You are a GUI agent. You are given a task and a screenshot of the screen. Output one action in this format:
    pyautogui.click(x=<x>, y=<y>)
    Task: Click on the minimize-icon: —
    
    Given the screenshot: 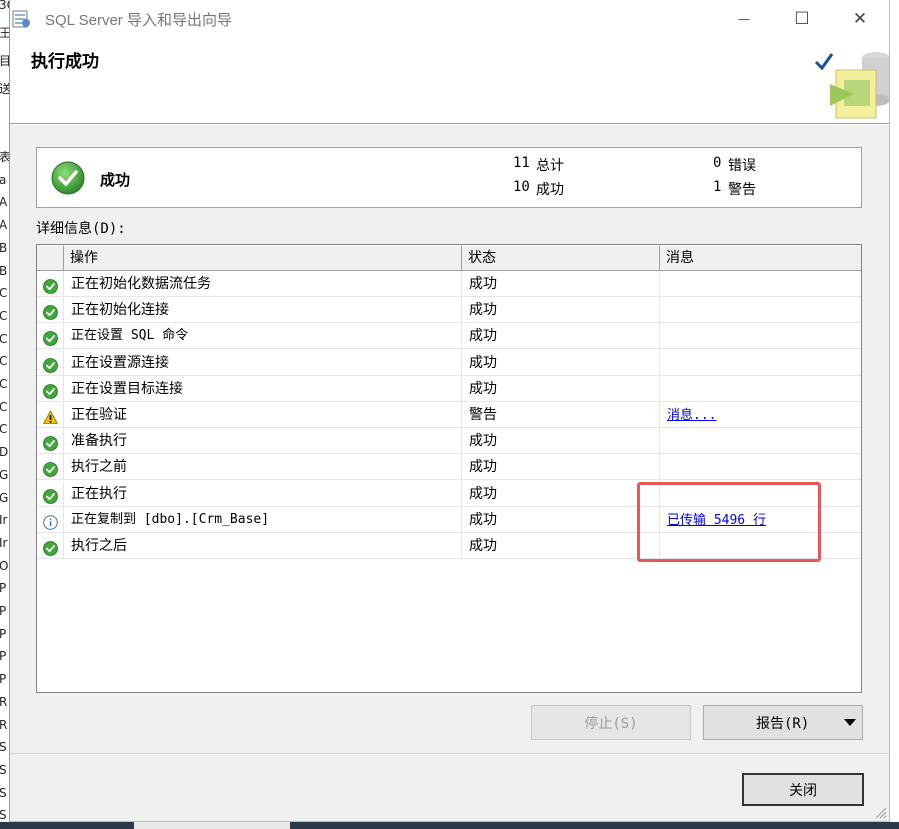 What is the action you would take?
    pyautogui.click(x=744, y=19)
    